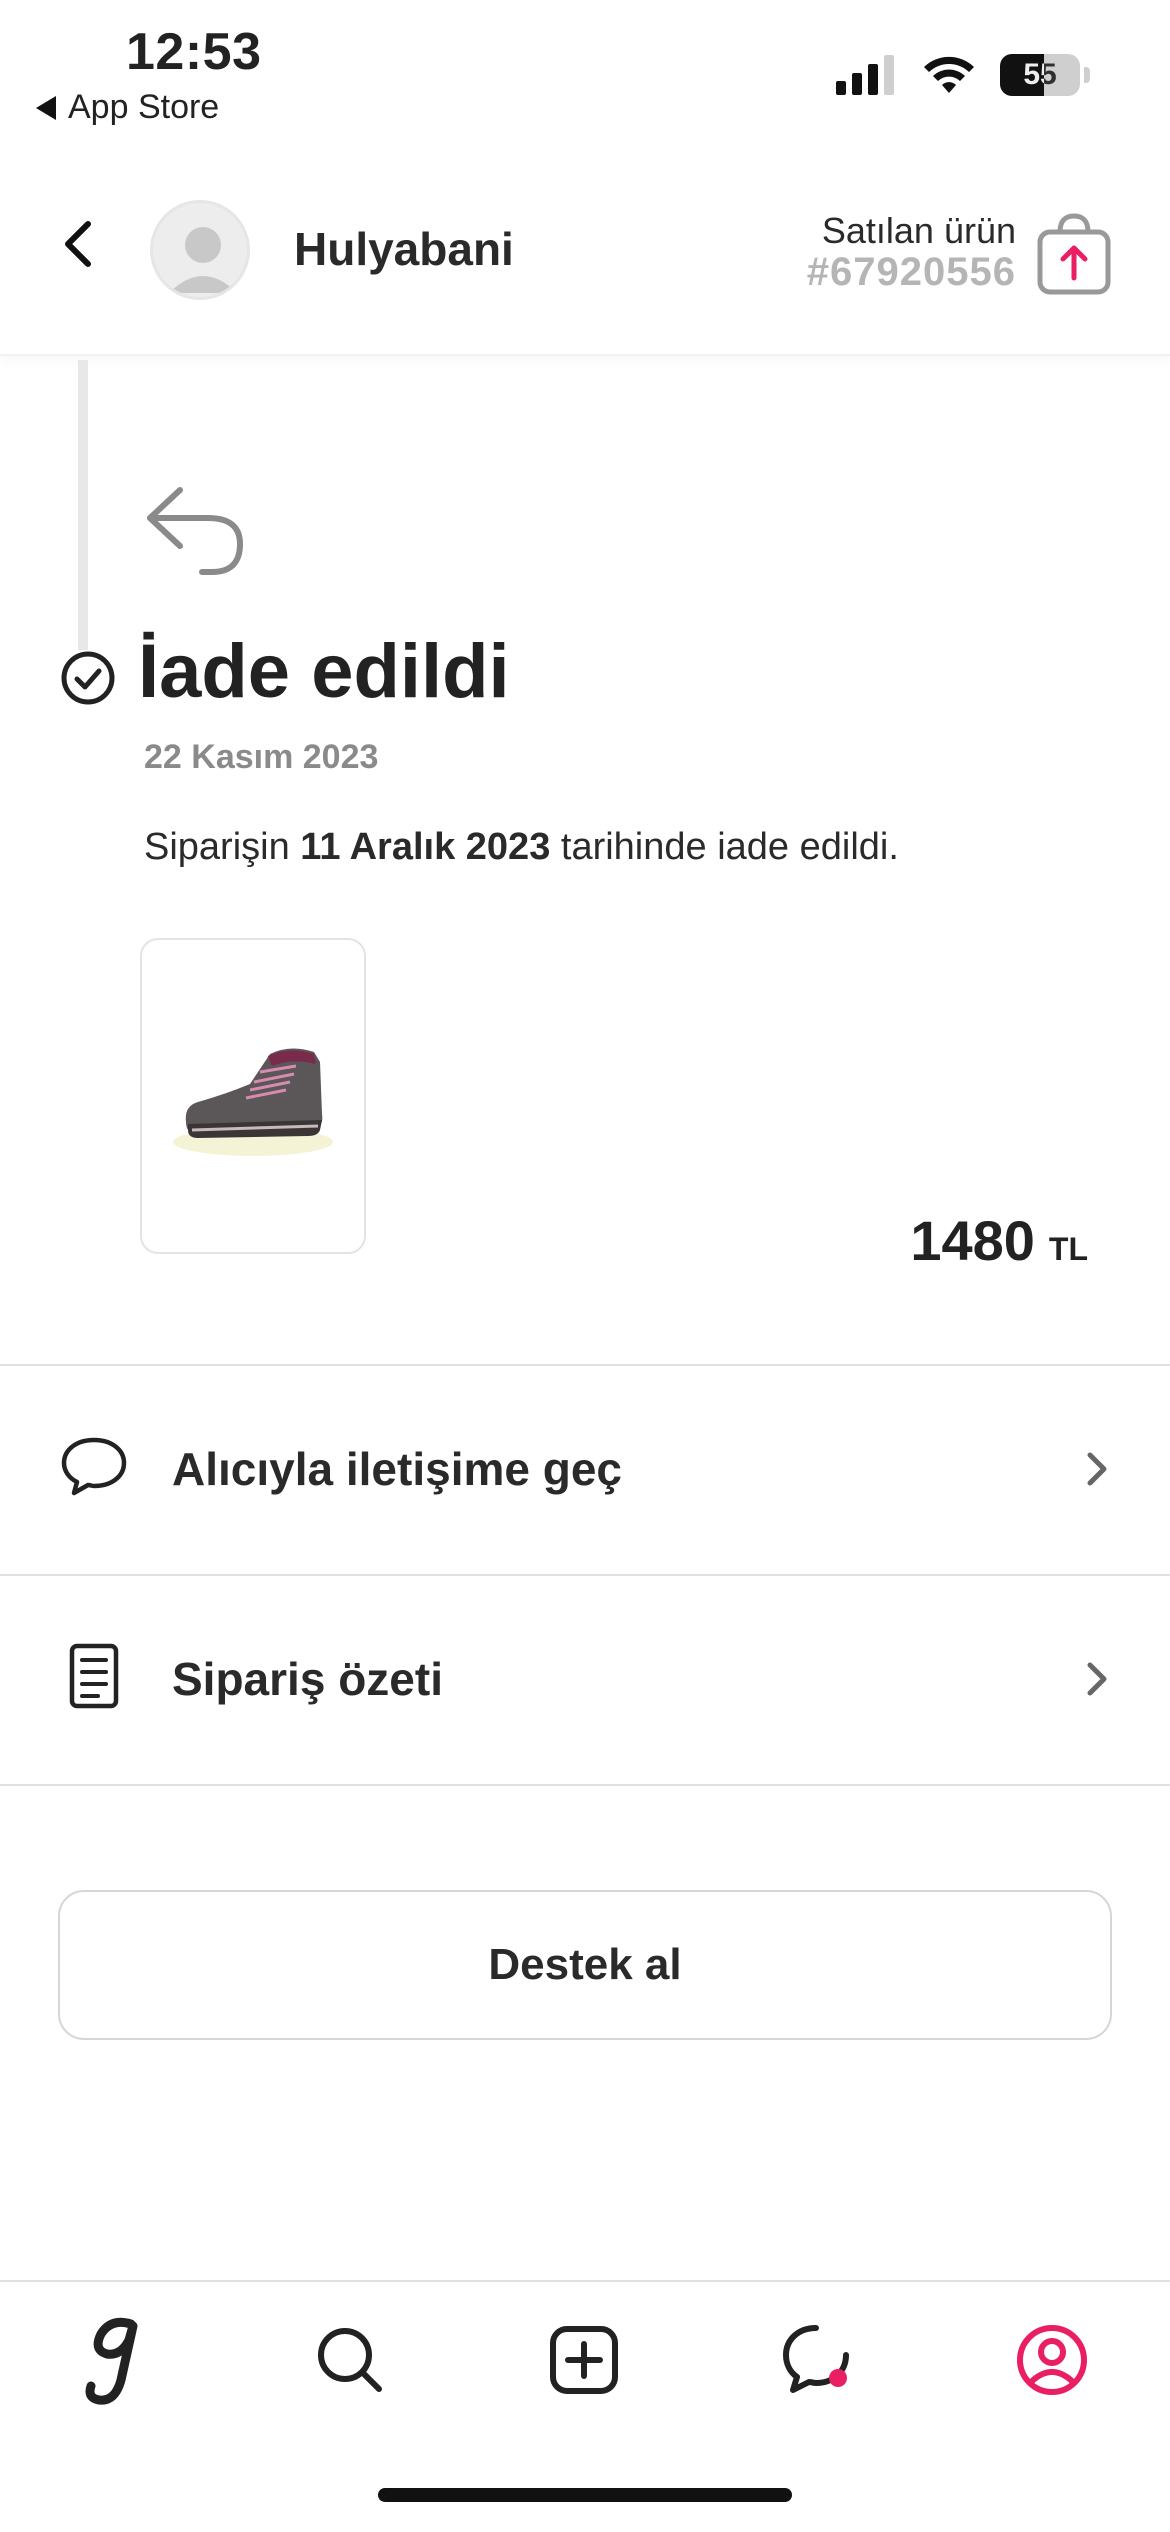  I want to click on tab-messages, so click(818, 2360).